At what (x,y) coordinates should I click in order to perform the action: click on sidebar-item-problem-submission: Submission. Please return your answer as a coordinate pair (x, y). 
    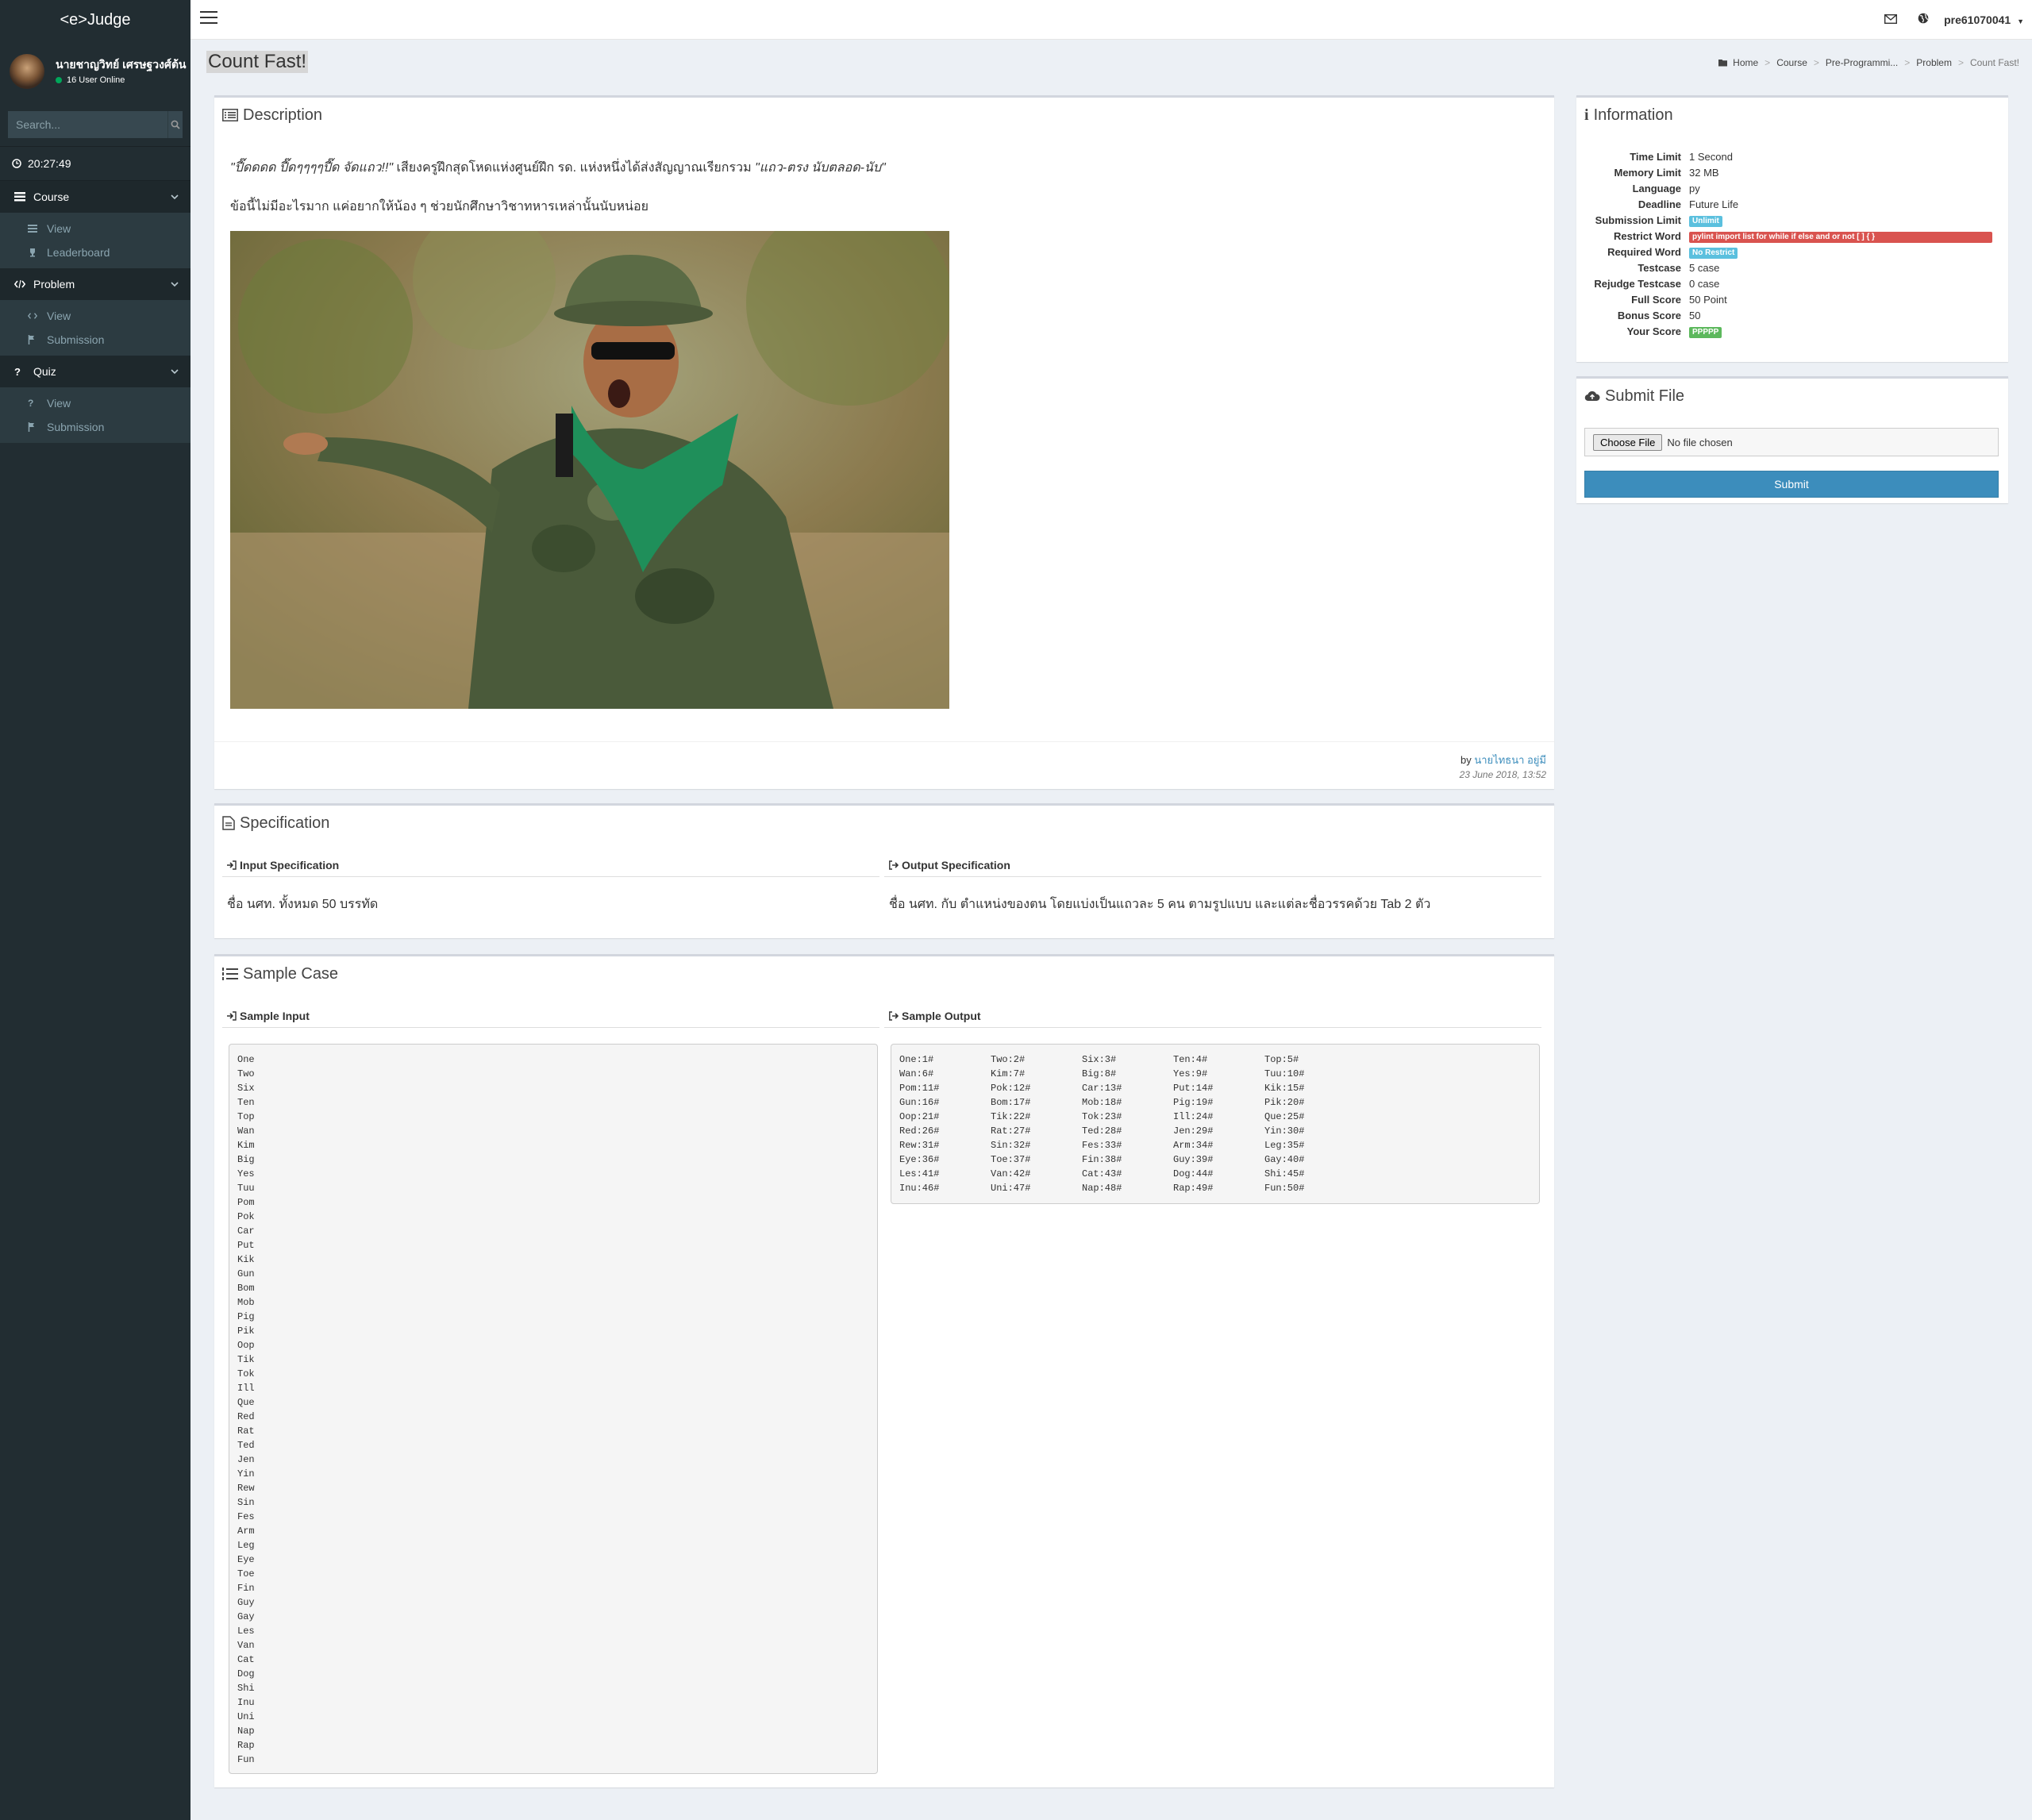
    Looking at the image, I should click on (95, 340).